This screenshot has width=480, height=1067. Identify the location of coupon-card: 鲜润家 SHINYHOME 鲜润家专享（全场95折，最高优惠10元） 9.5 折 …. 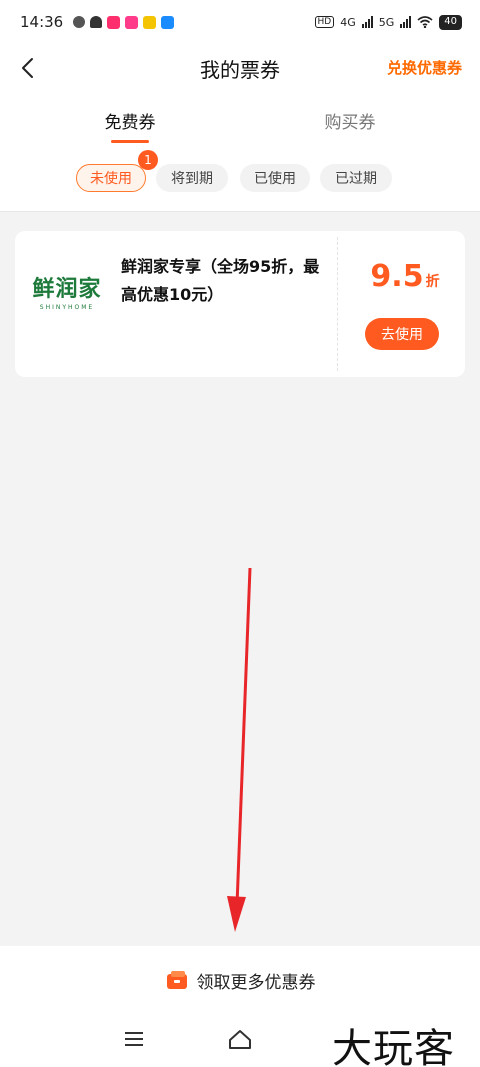
(240, 304).